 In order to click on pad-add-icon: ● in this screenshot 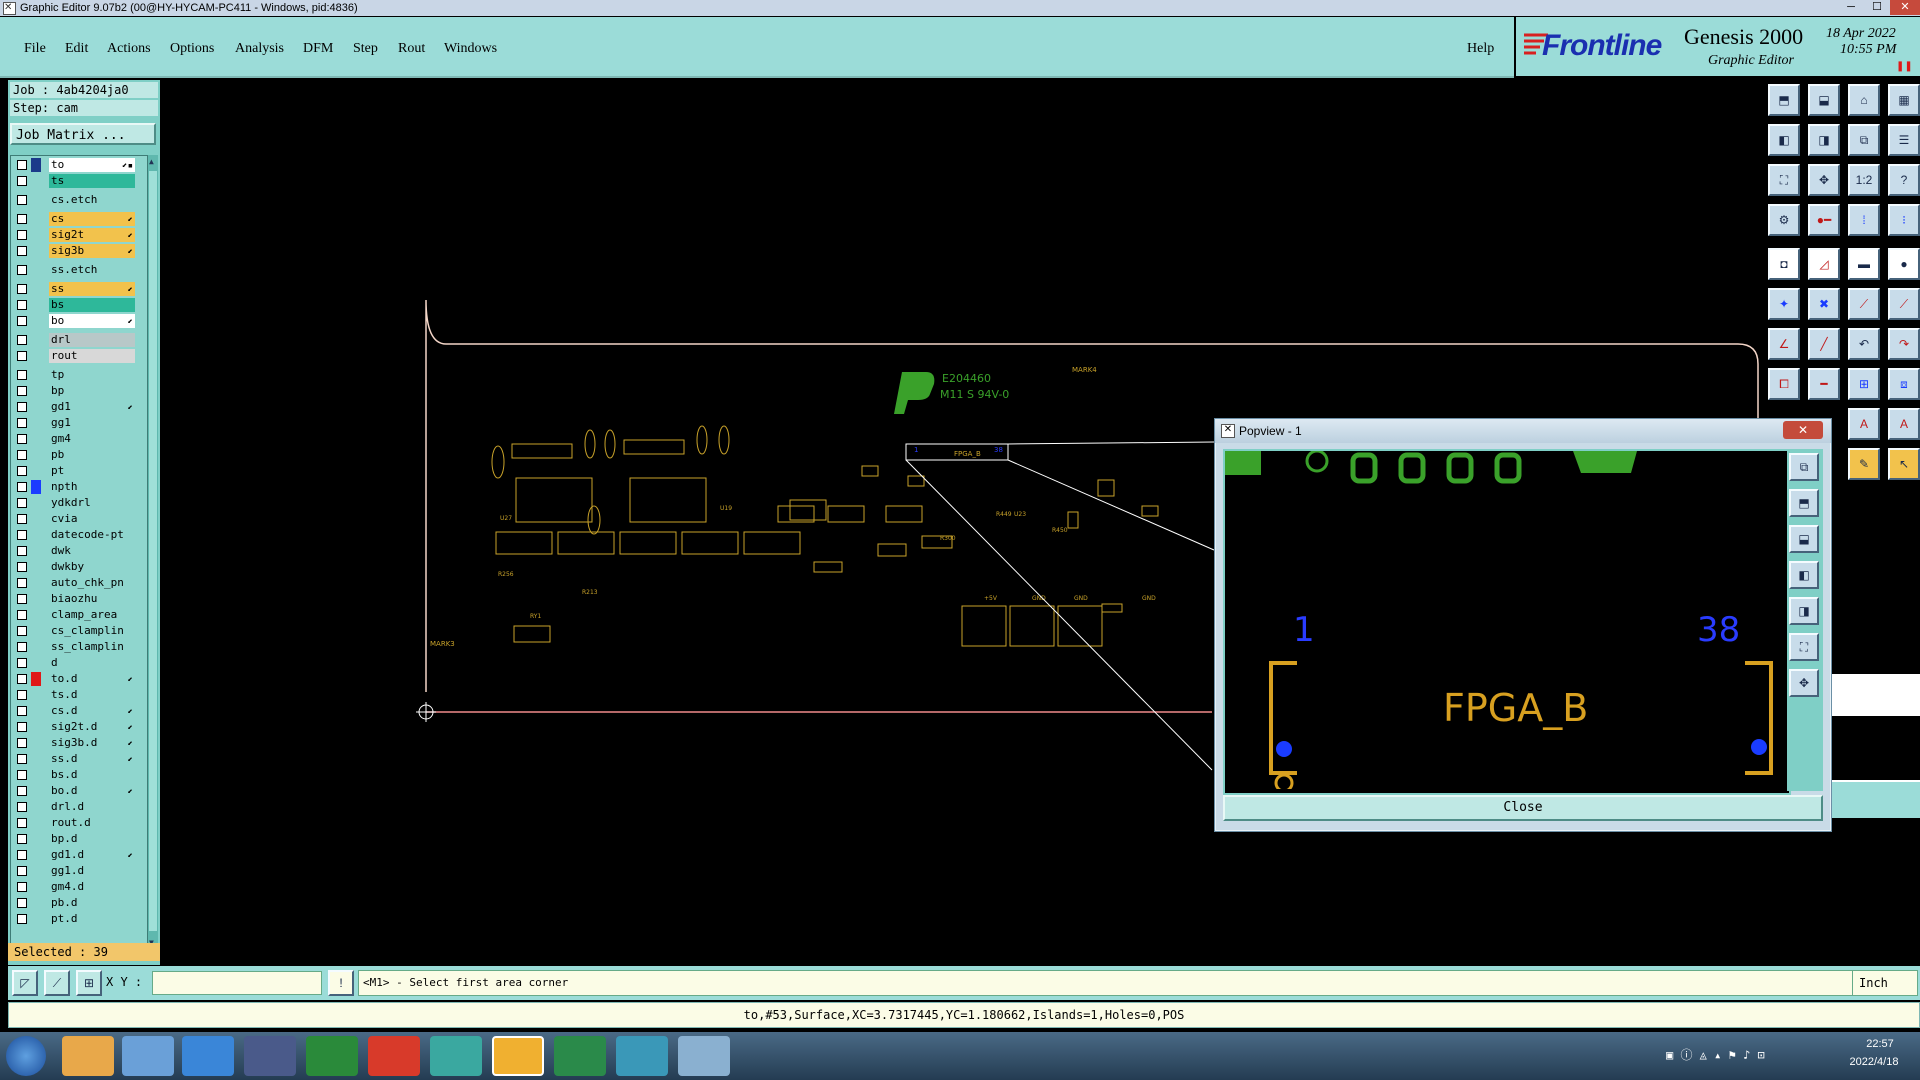, I will do `click(1904, 264)`.